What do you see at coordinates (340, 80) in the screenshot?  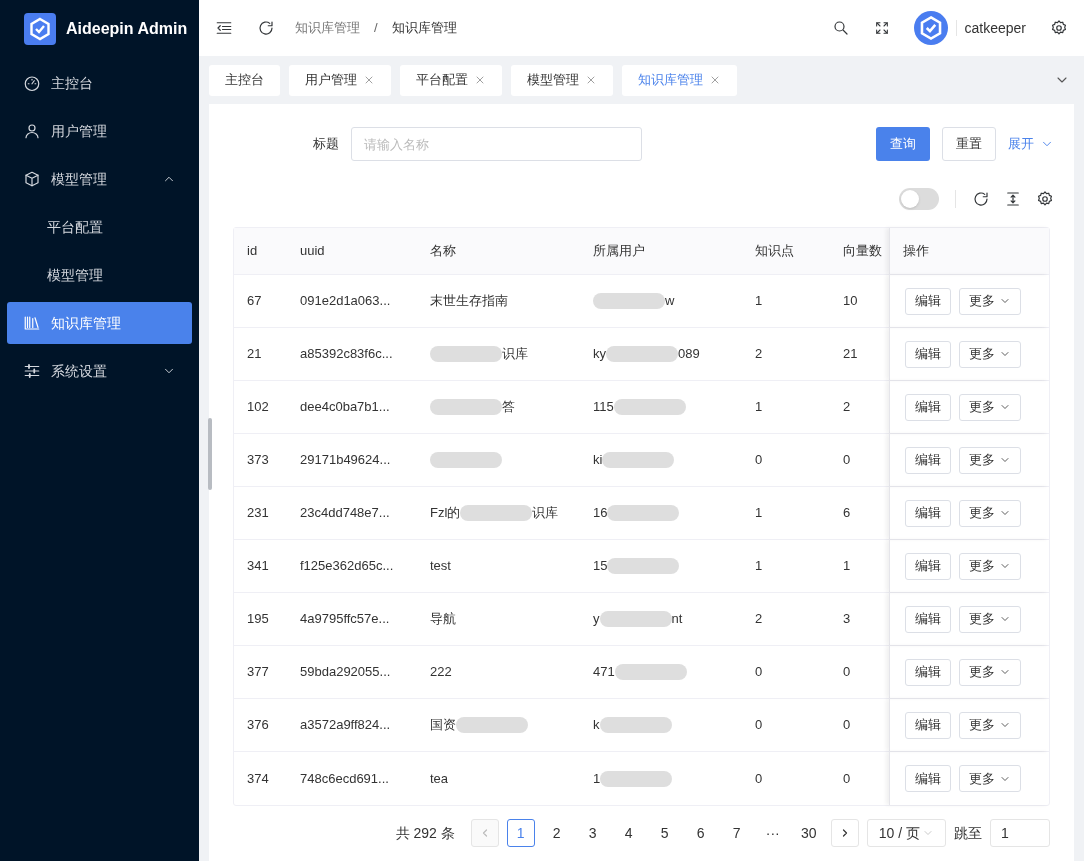 I see `tab: 用户管理` at bounding box center [340, 80].